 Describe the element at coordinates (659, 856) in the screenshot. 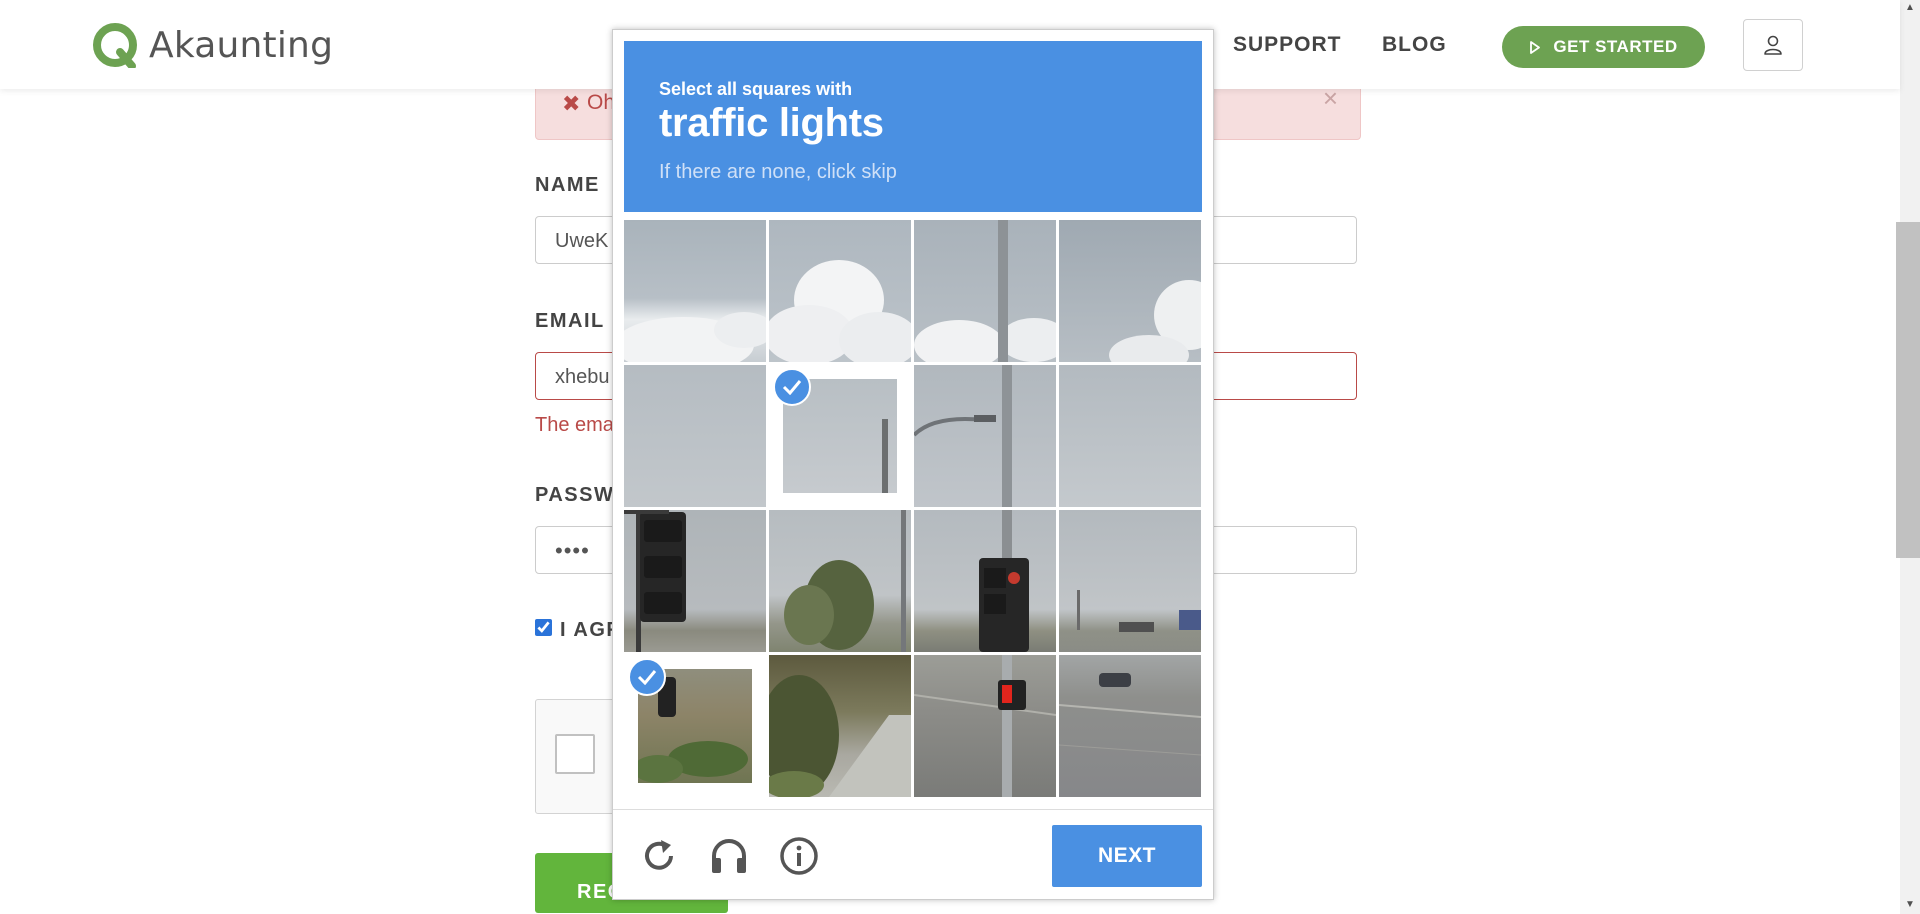

I see `reload-icon` at that location.